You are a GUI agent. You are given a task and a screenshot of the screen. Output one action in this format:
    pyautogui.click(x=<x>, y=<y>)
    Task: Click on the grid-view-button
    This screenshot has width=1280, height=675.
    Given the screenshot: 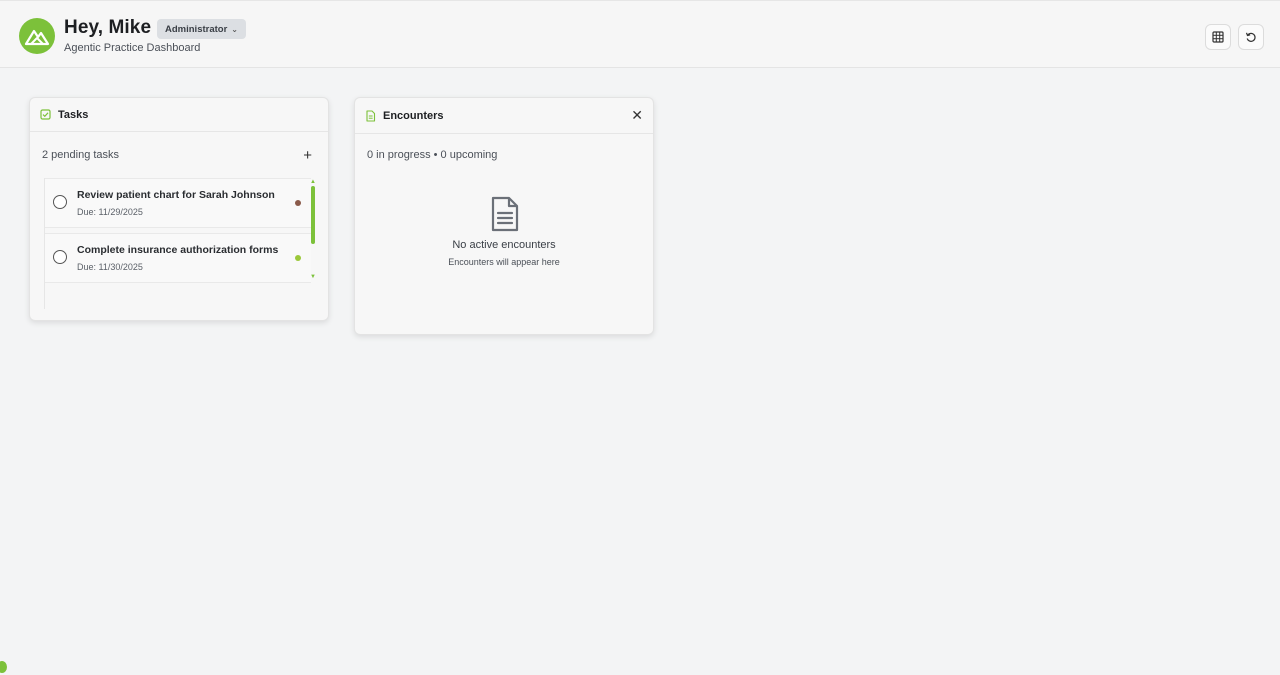 What is the action you would take?
    pyautogui.click(x=1218, y=37)
    